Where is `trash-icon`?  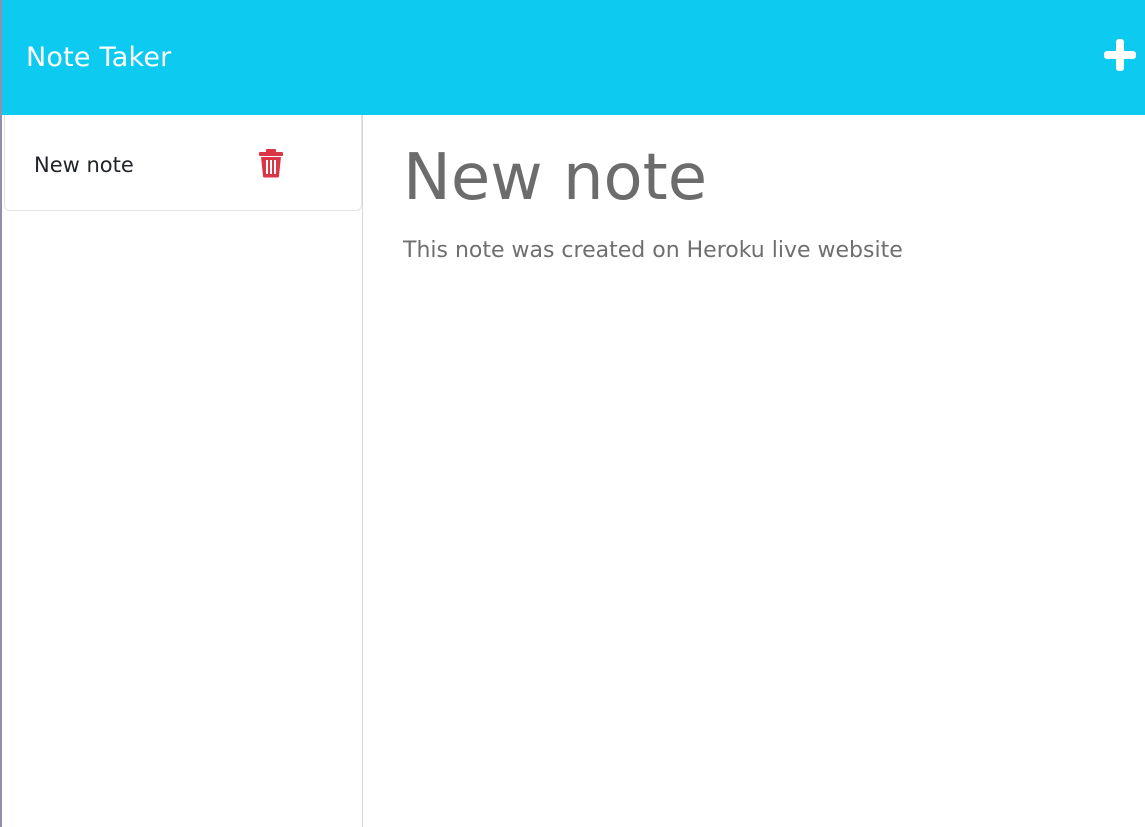
trash-icon is located at coordinates (271, 163).